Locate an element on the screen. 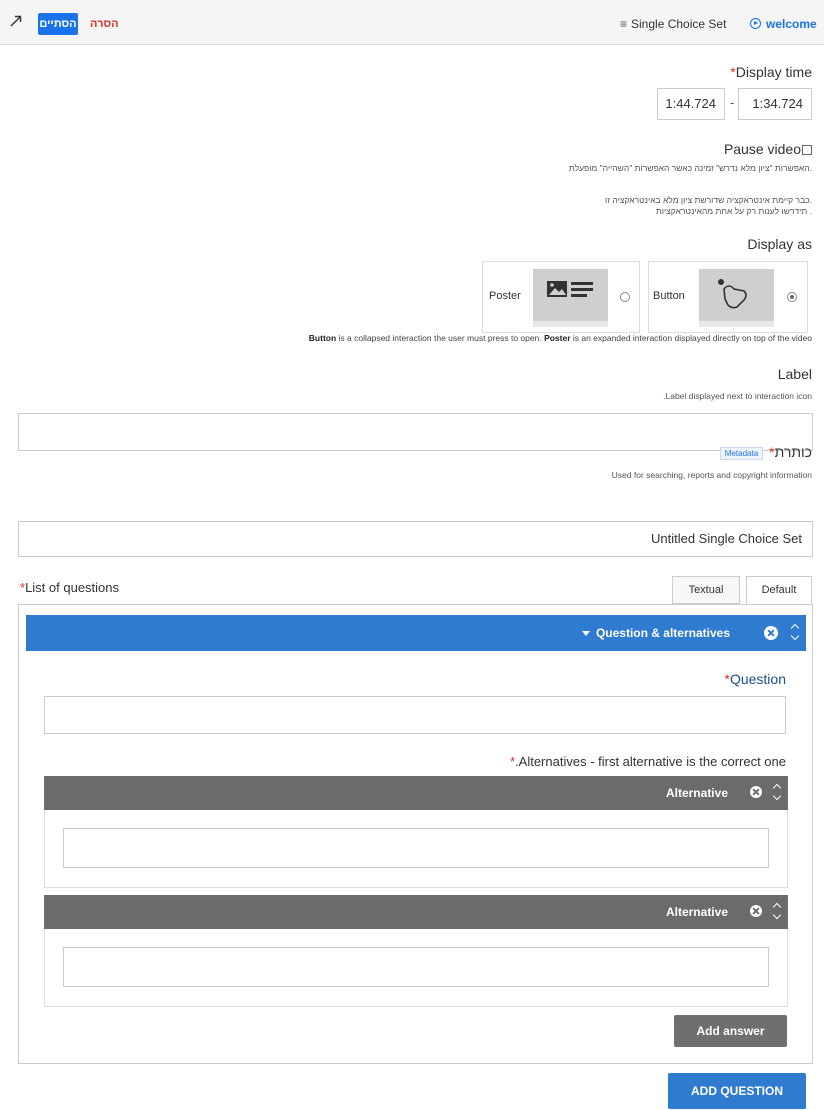 This screenshot has width=824, height=1110. tab-default: Default is located at coordinates (779, 590).